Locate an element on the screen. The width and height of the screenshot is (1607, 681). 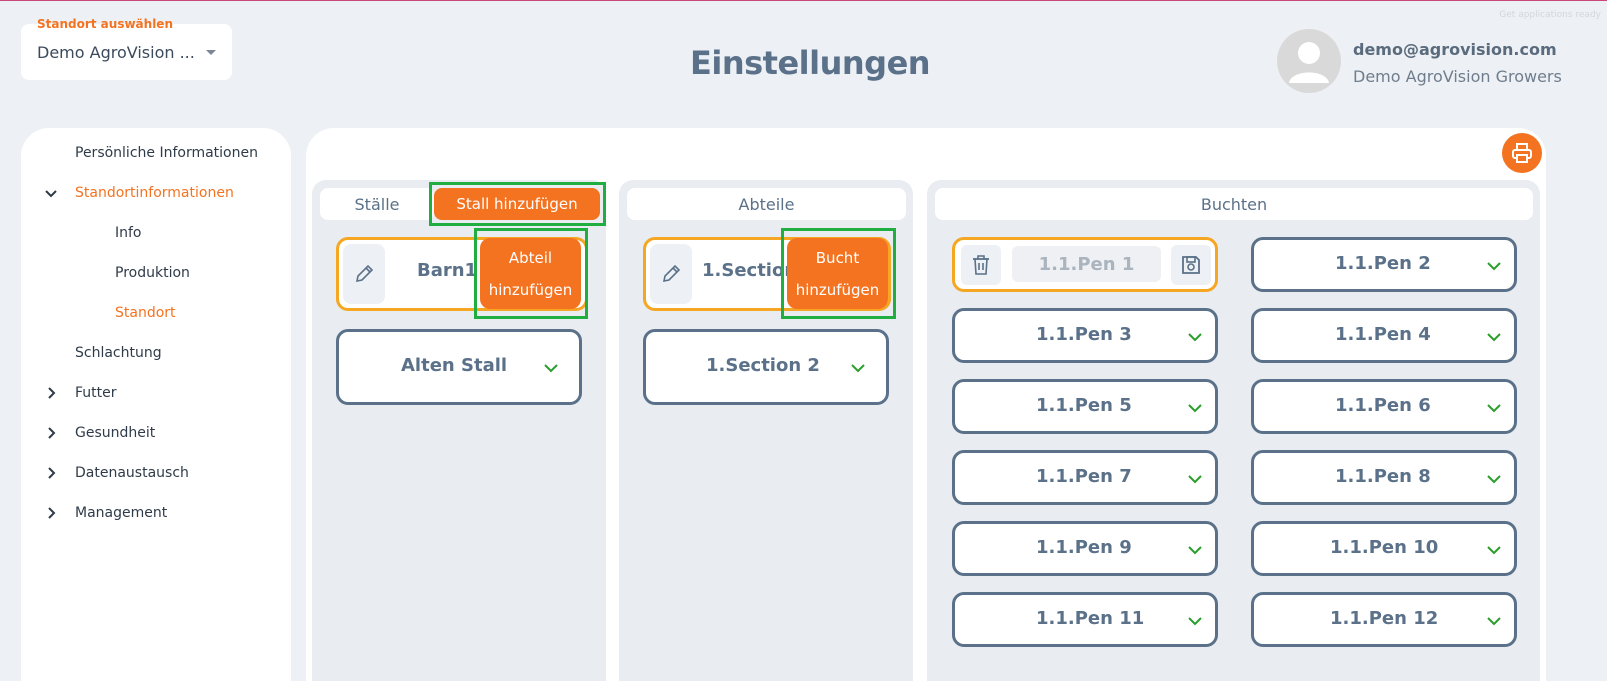
caret-down-icon is located at coordinates (211, 52).